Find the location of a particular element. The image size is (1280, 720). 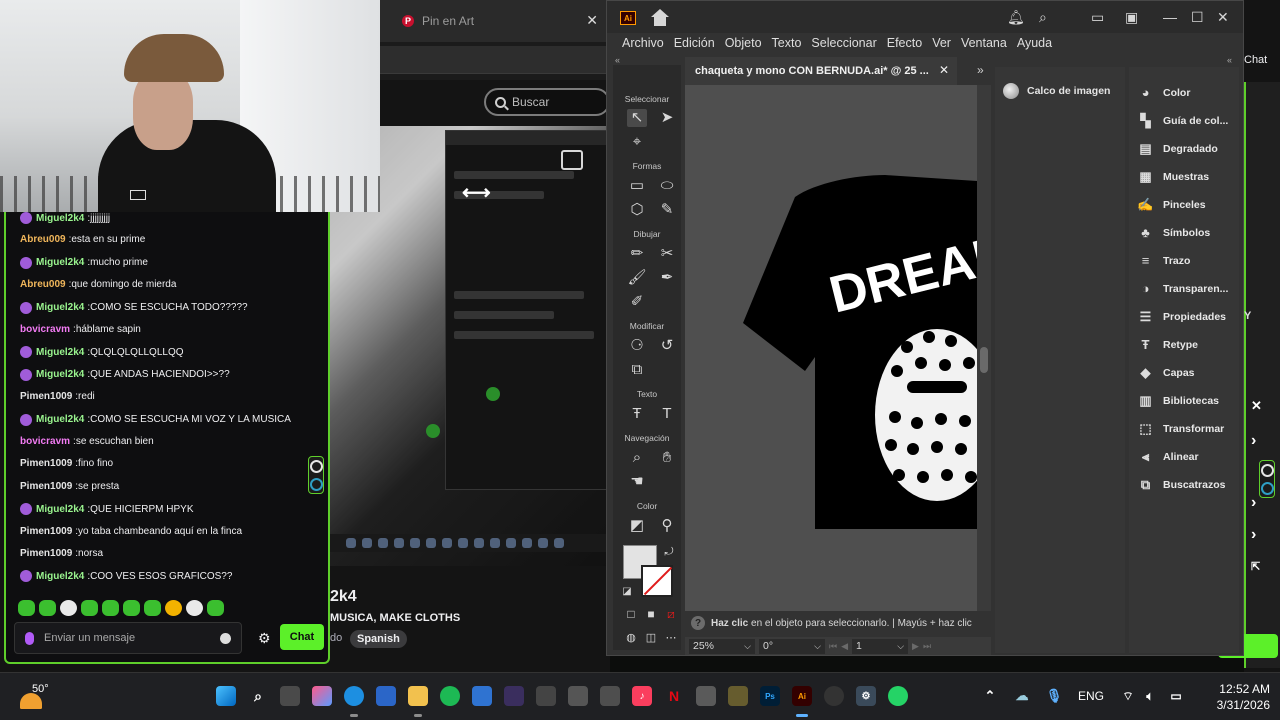

panel-brushes: ✍ Pinceles is located at coordinates (1171, 204).